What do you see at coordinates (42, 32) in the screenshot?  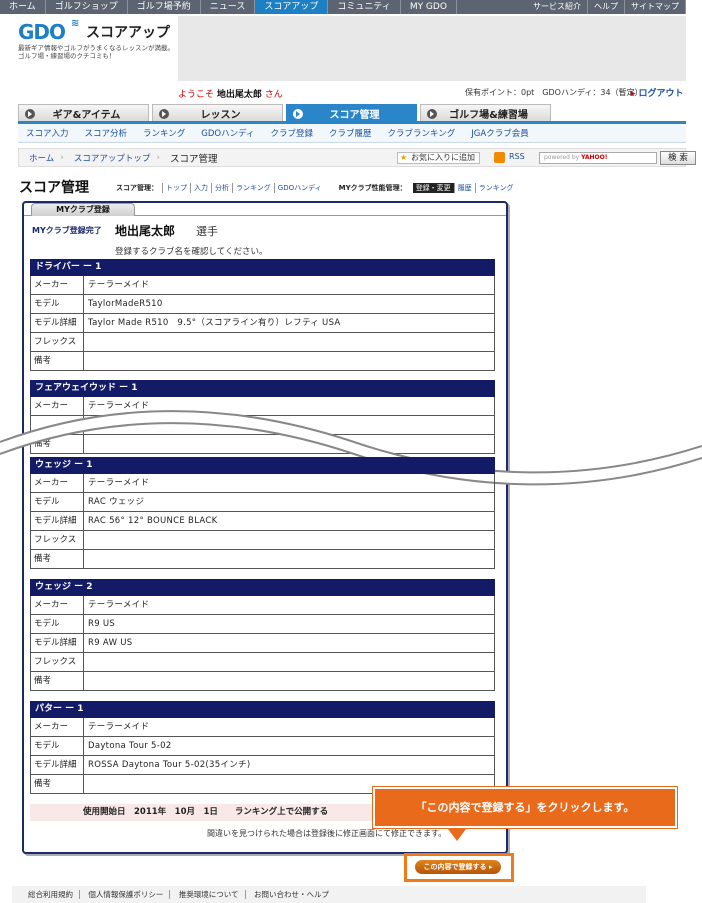 I see `gdo-logo: GDO` at bounding box center [42, 32].